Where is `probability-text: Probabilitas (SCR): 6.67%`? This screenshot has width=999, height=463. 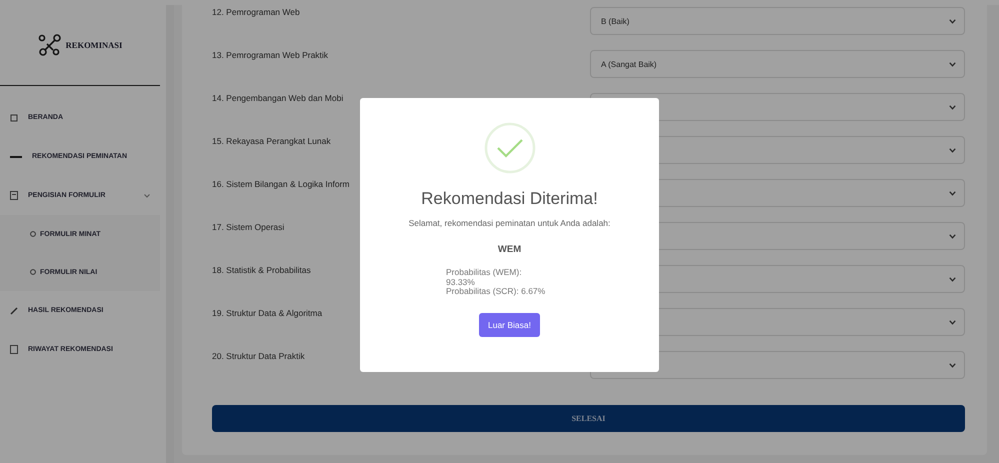
probability-text: Probabilitas (SCR): 6.67% is located at coordinates (496, 291).